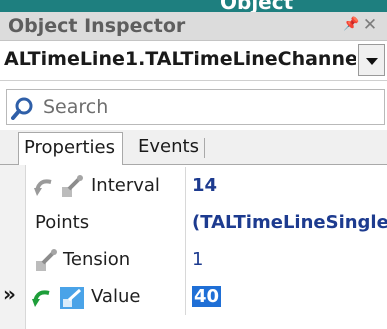 Image resolution: width=387 pixels, height=329 pixels. I want to click on tab-events: Events, so click(173, 148).